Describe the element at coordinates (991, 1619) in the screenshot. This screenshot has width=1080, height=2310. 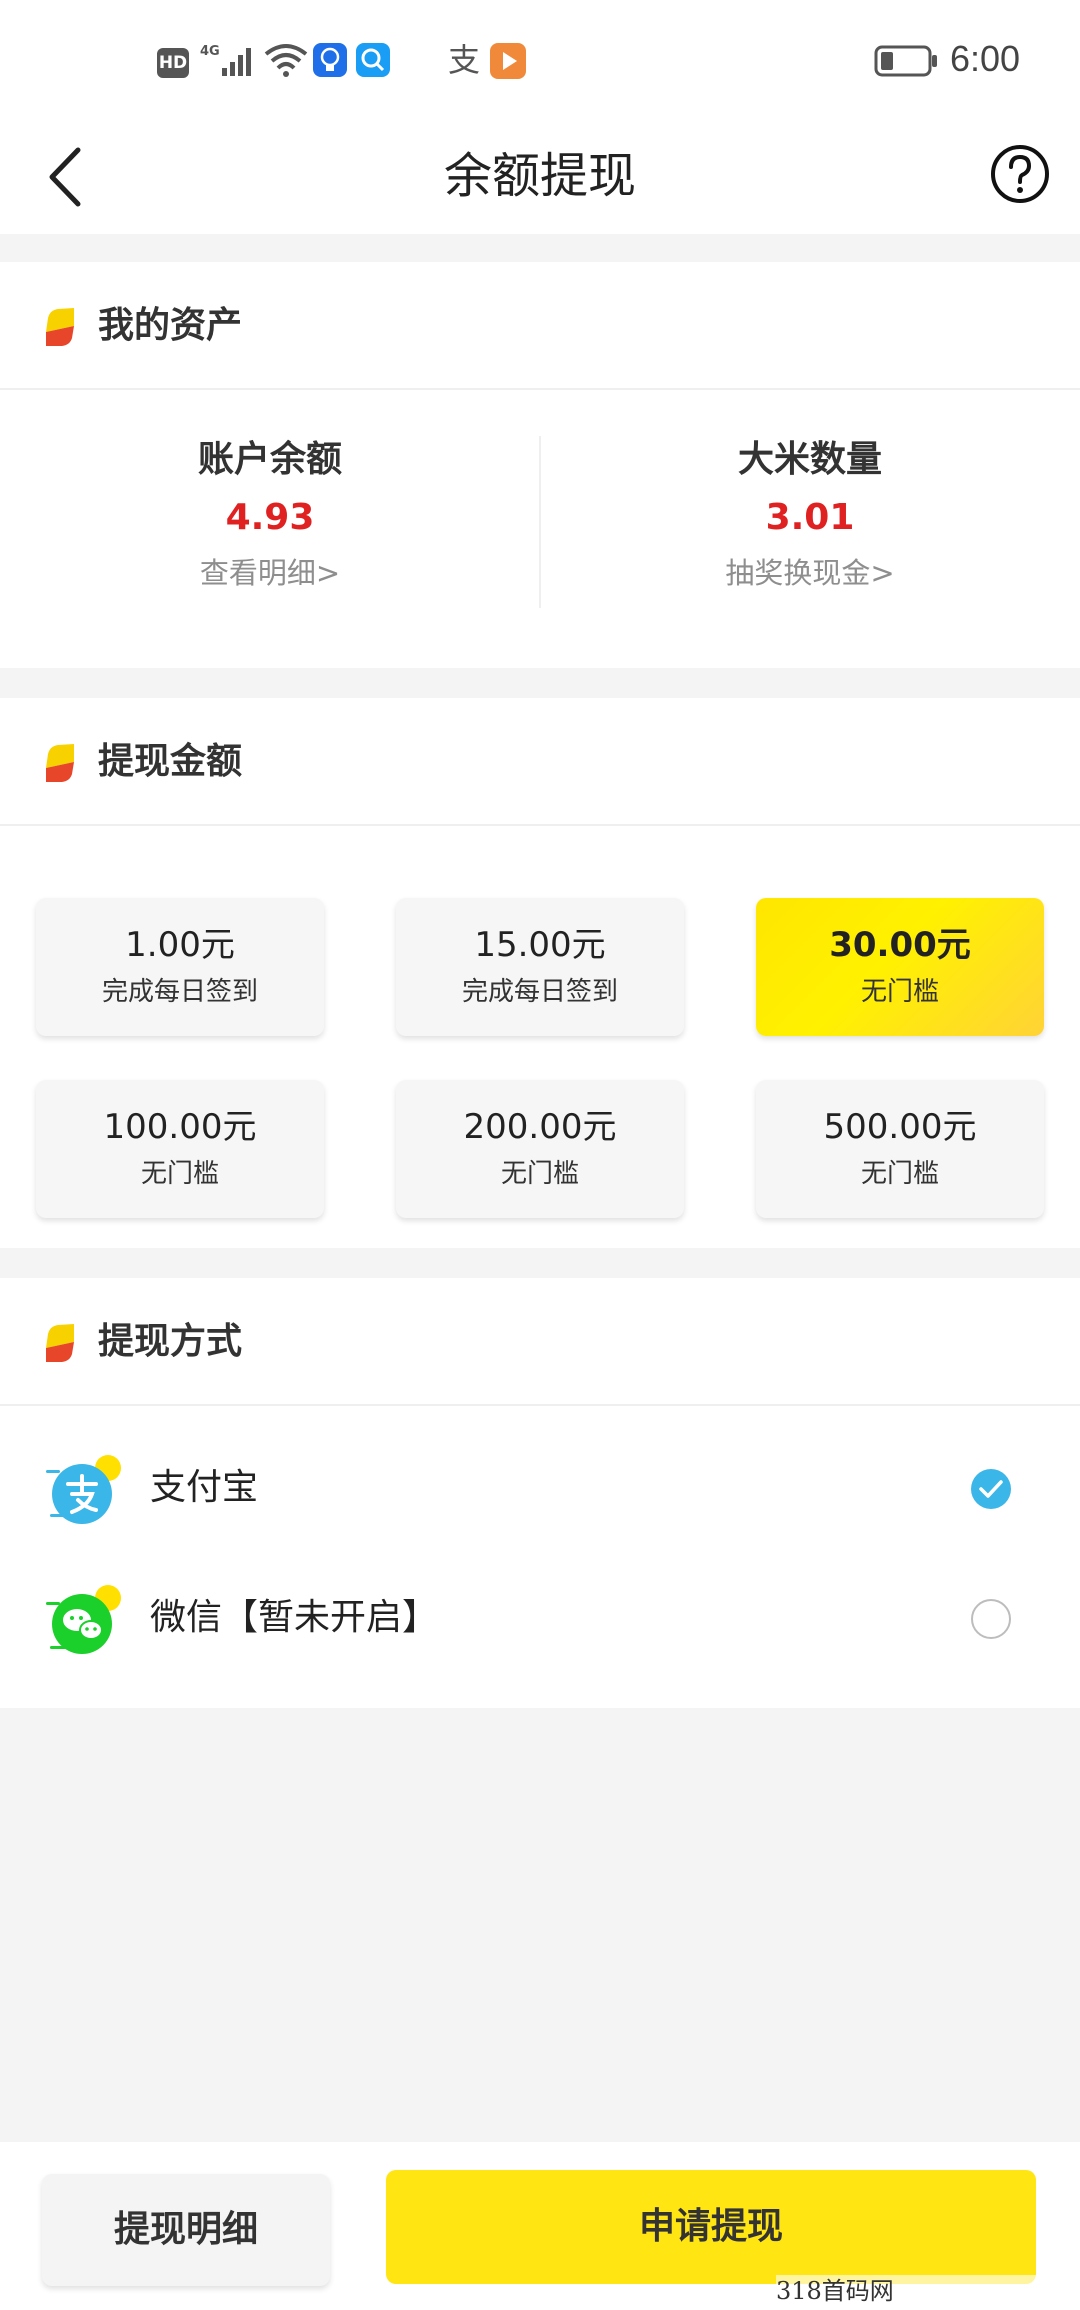
I see `unchecked-radio-icon` at that location.